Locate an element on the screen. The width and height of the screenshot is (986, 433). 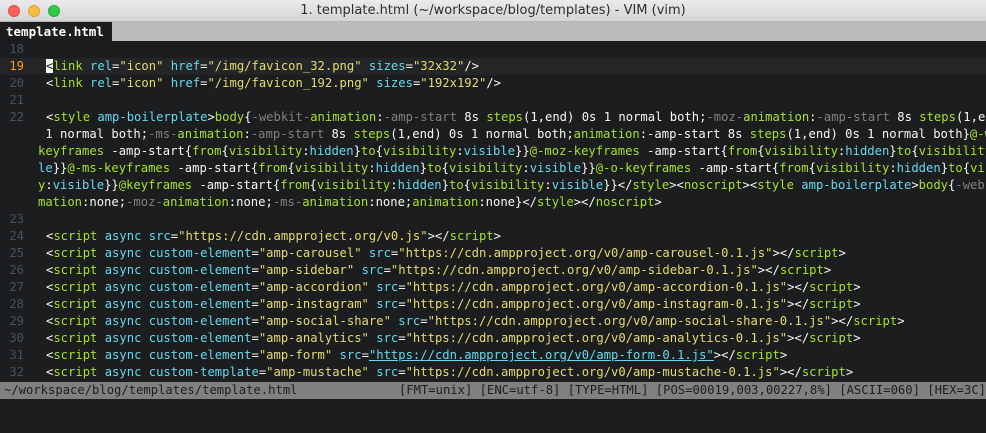
line-number: 23 is located at coordinates (16, 219).